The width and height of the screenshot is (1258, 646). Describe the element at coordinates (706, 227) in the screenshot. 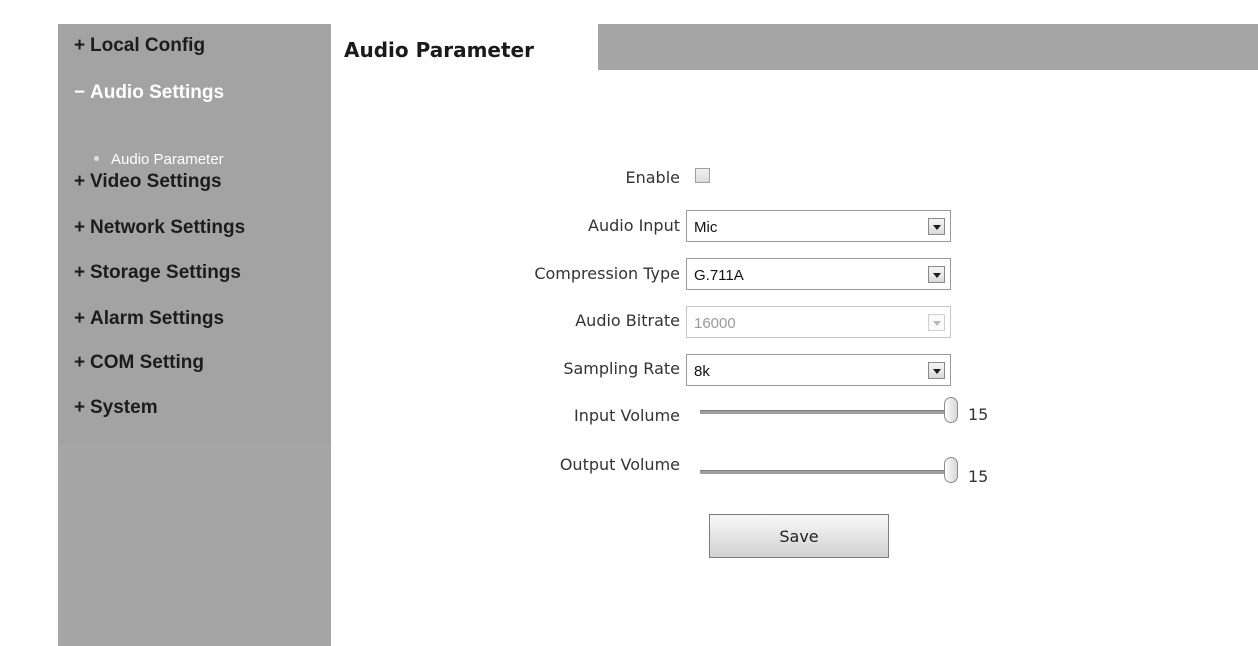

I see `audio-input-value: Mic` at that location.